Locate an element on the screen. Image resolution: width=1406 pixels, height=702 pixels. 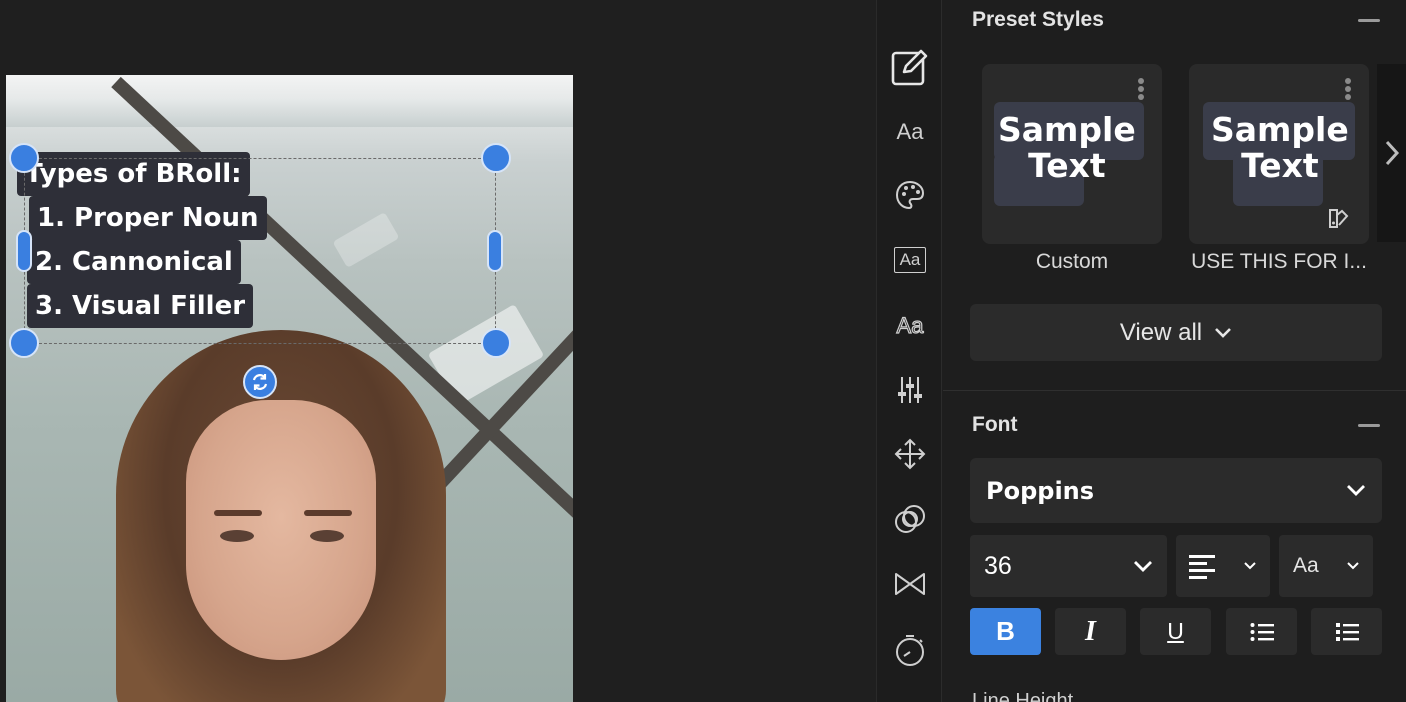
edit-tool is located at coordinates (910, 67).